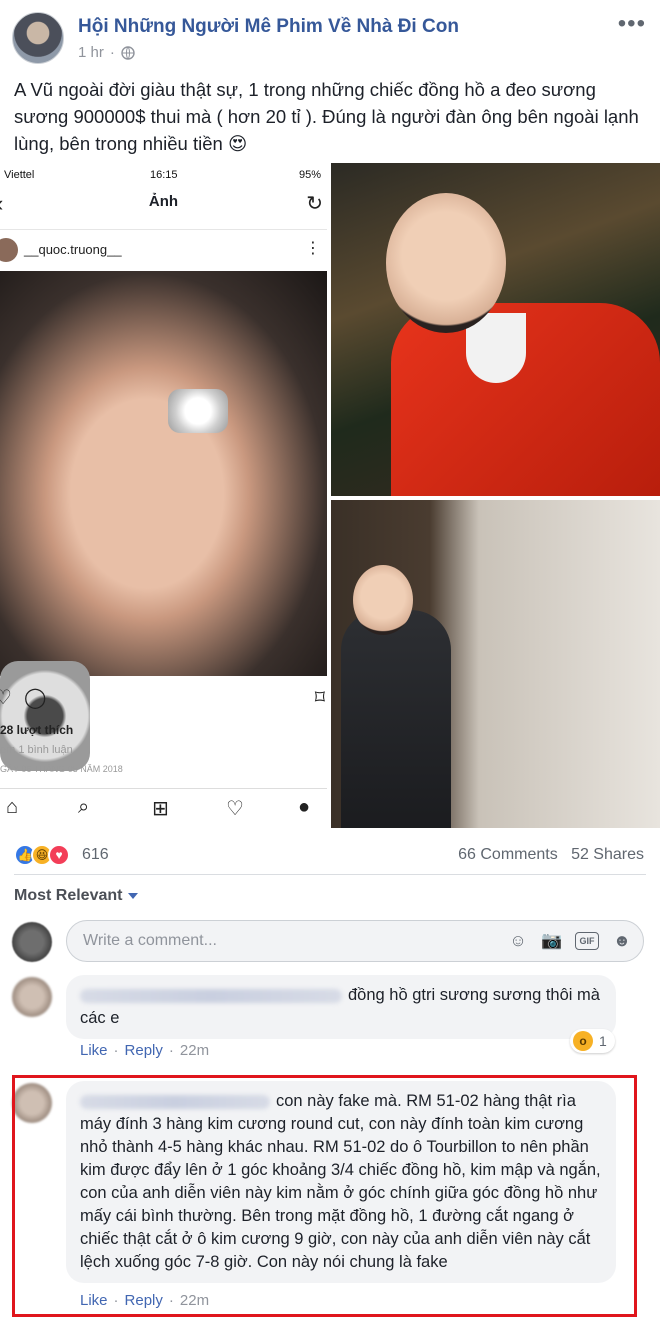  I want to click on reply-button: Reply, so click(144, 1050).